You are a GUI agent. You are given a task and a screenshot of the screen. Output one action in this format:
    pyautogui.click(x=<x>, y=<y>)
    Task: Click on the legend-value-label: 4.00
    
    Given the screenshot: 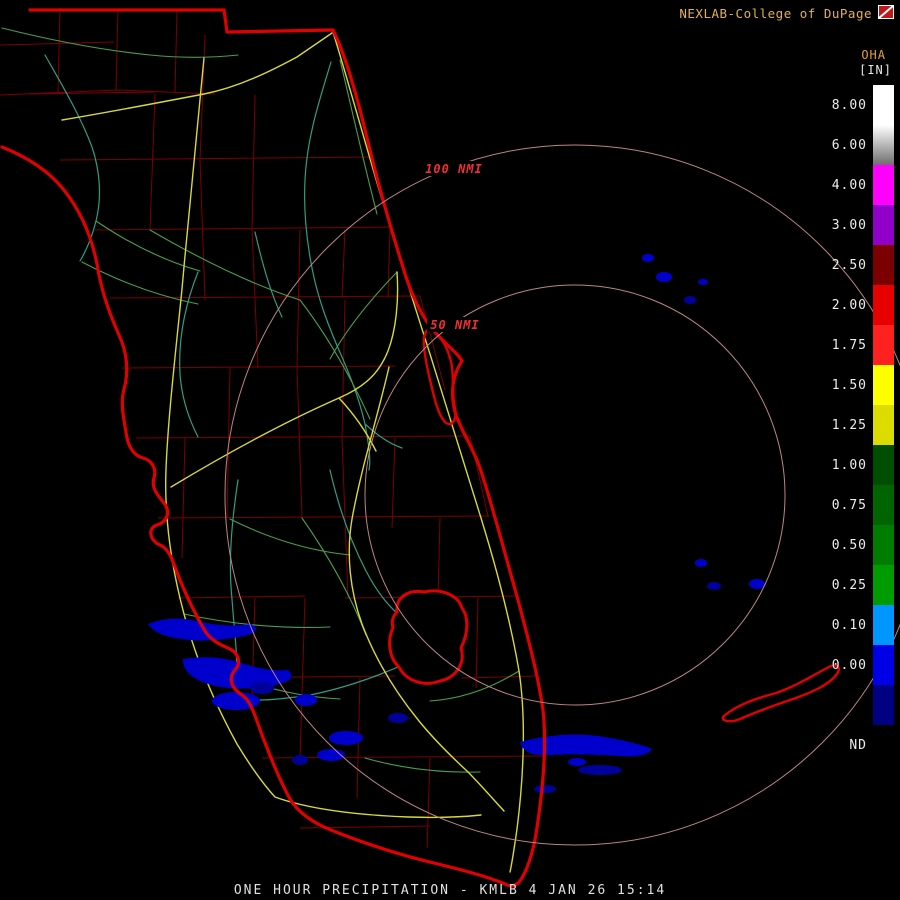 What is the action you would take?
    pyautogui.click(x=849, y=185)
    